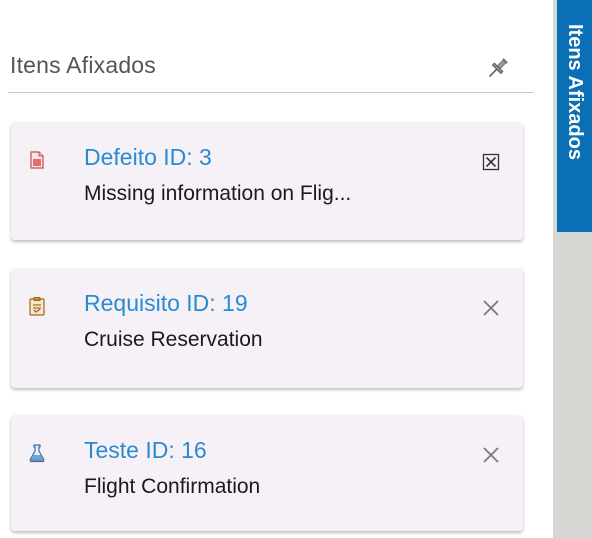 Image resolution: width=592 pixels, height=538 pixels. I want to click on panel-title: Itens Afixados, so click(83, 65).